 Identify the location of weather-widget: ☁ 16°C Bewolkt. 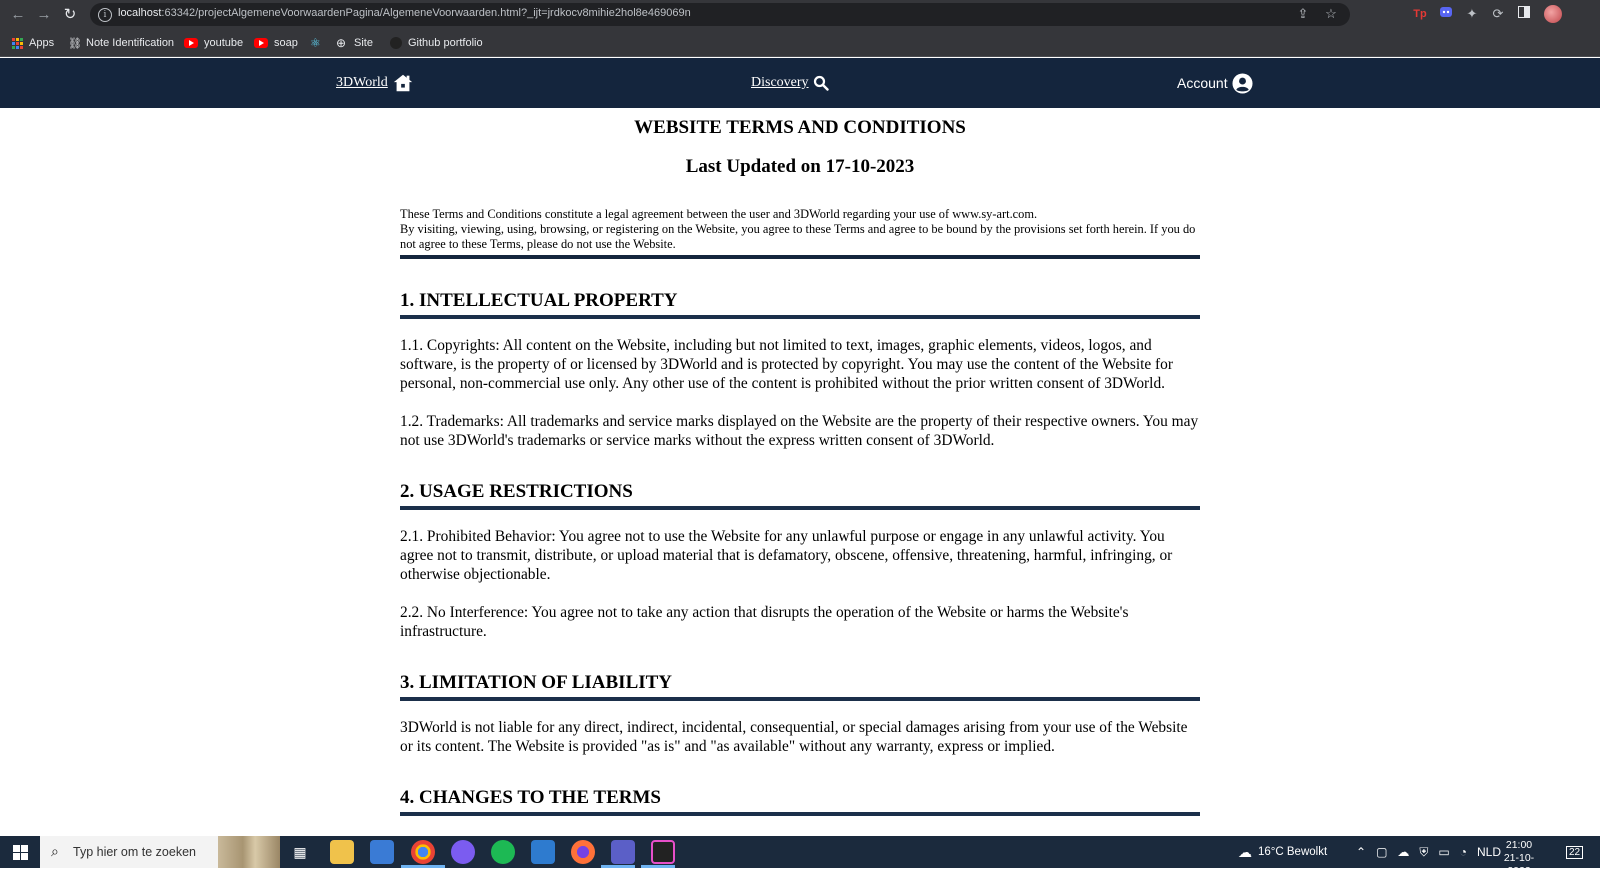
(1282, 852).